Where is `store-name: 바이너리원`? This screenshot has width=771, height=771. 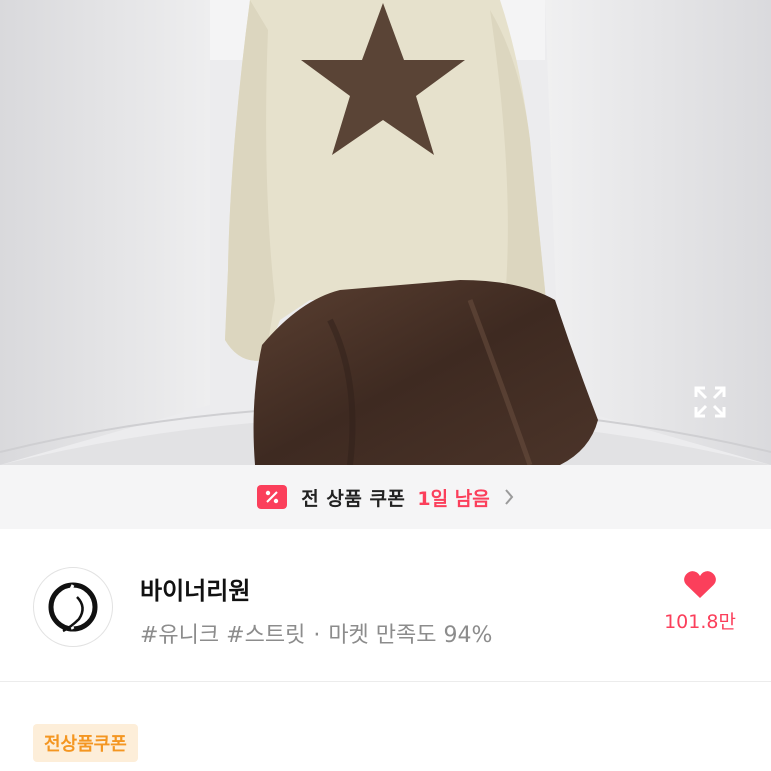
store-name: 바이너리원 is located at coordinates (195, 588).